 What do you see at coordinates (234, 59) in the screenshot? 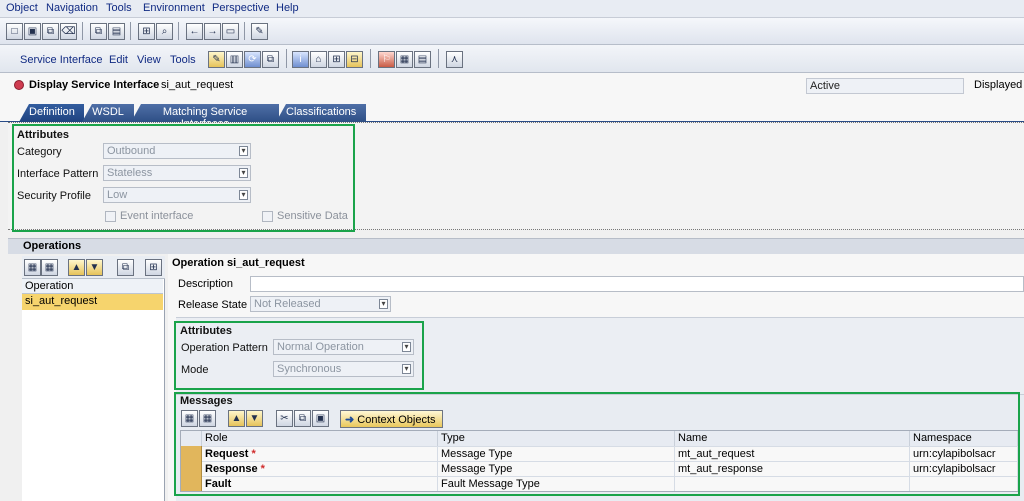
I see `save-icon: ▥` at bounding box center [234, 59].